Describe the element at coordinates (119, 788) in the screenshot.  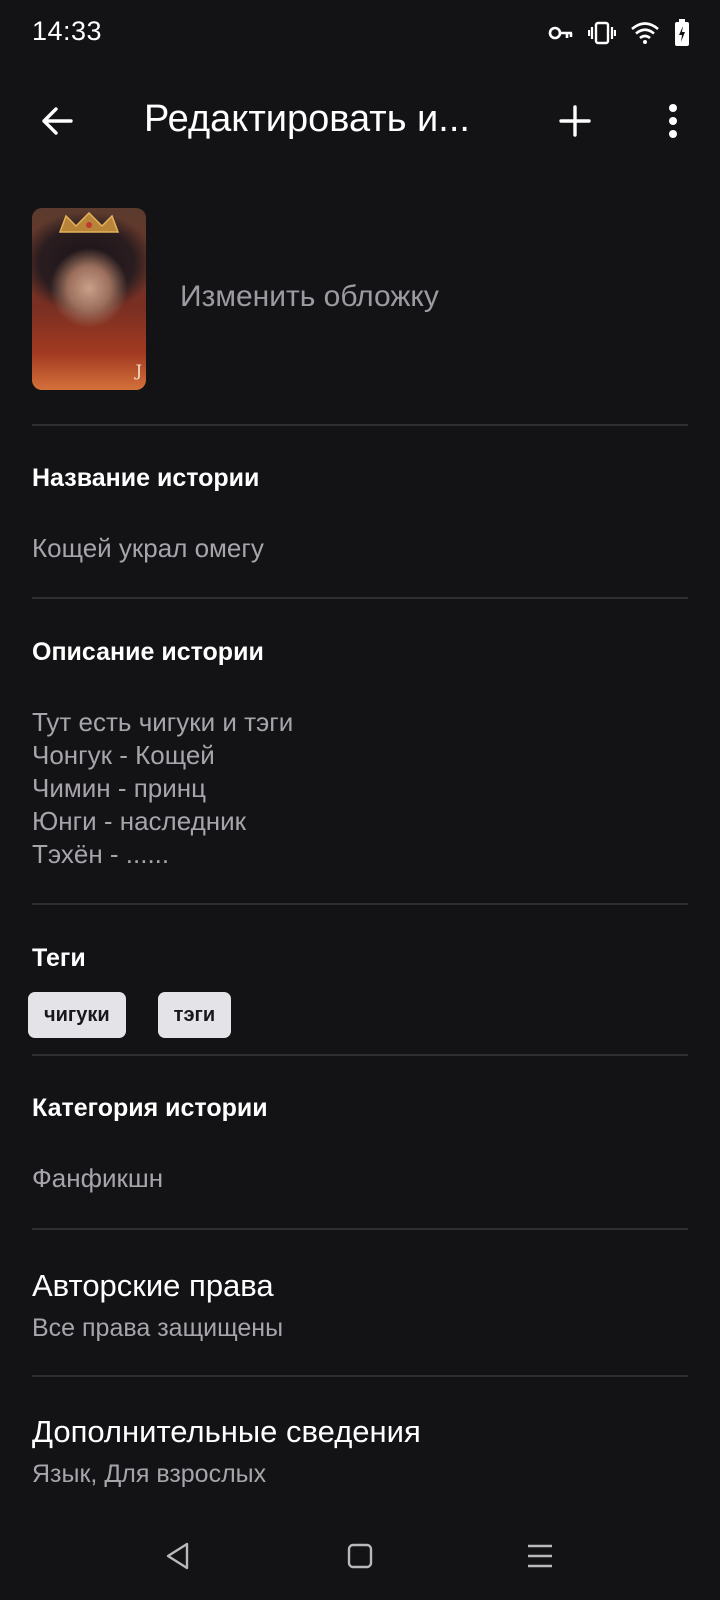
I see `description-line: Чимин - принц` at that location.